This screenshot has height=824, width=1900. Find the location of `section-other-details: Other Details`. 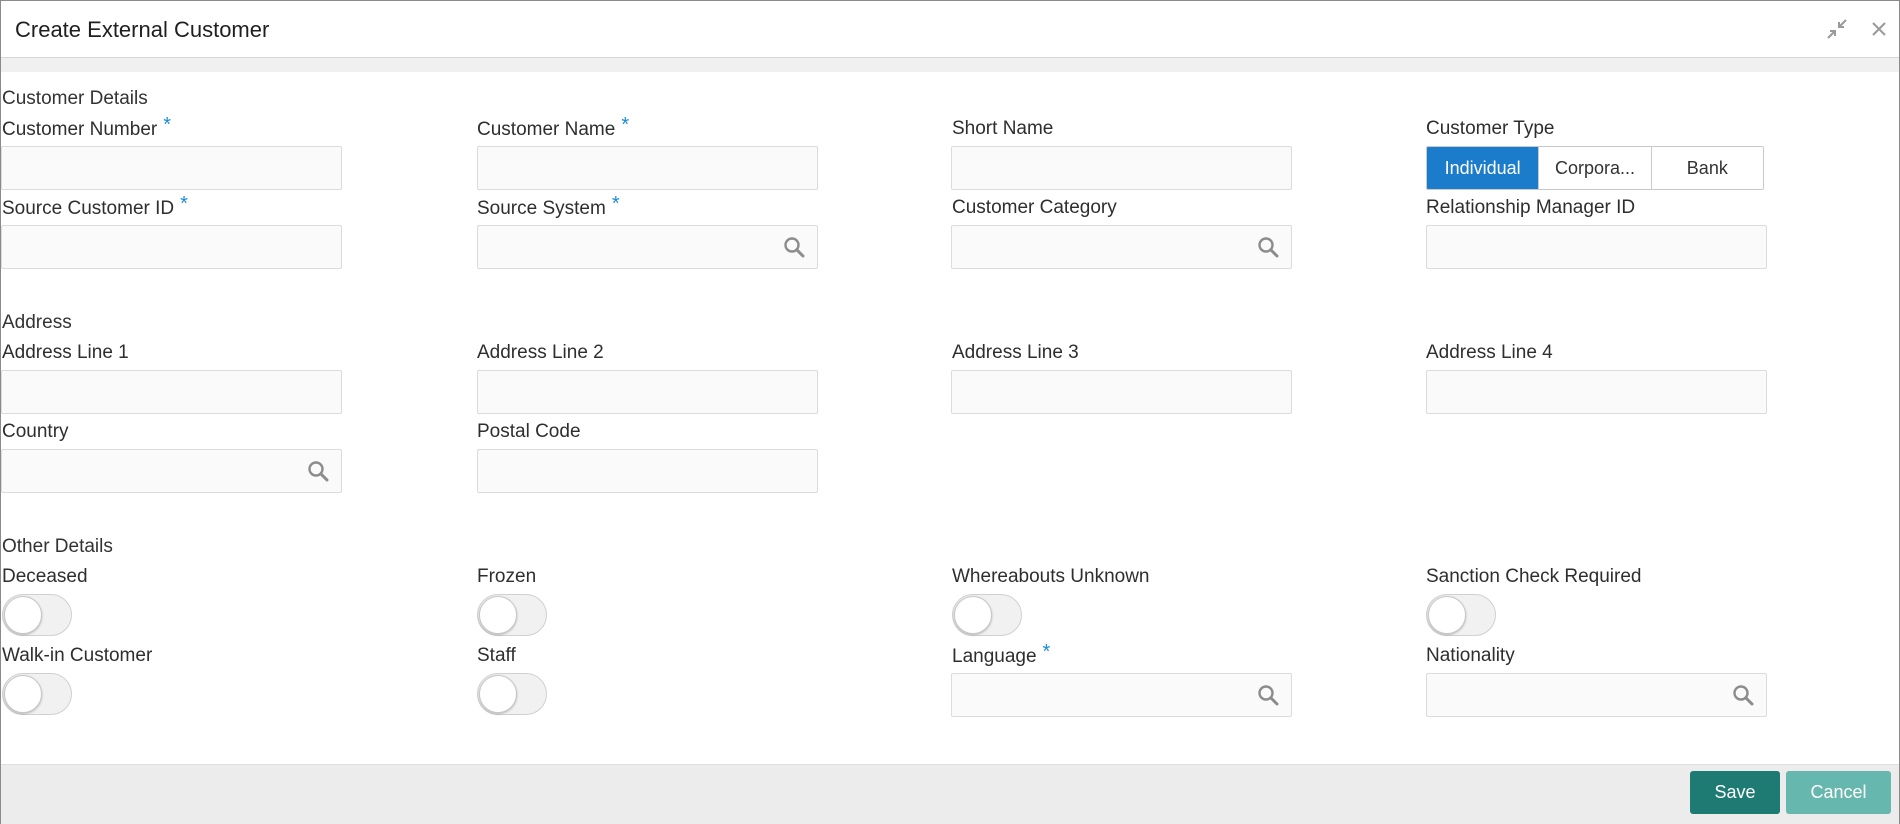

section-other-details: Other Details is located at coordinates (57, 546).